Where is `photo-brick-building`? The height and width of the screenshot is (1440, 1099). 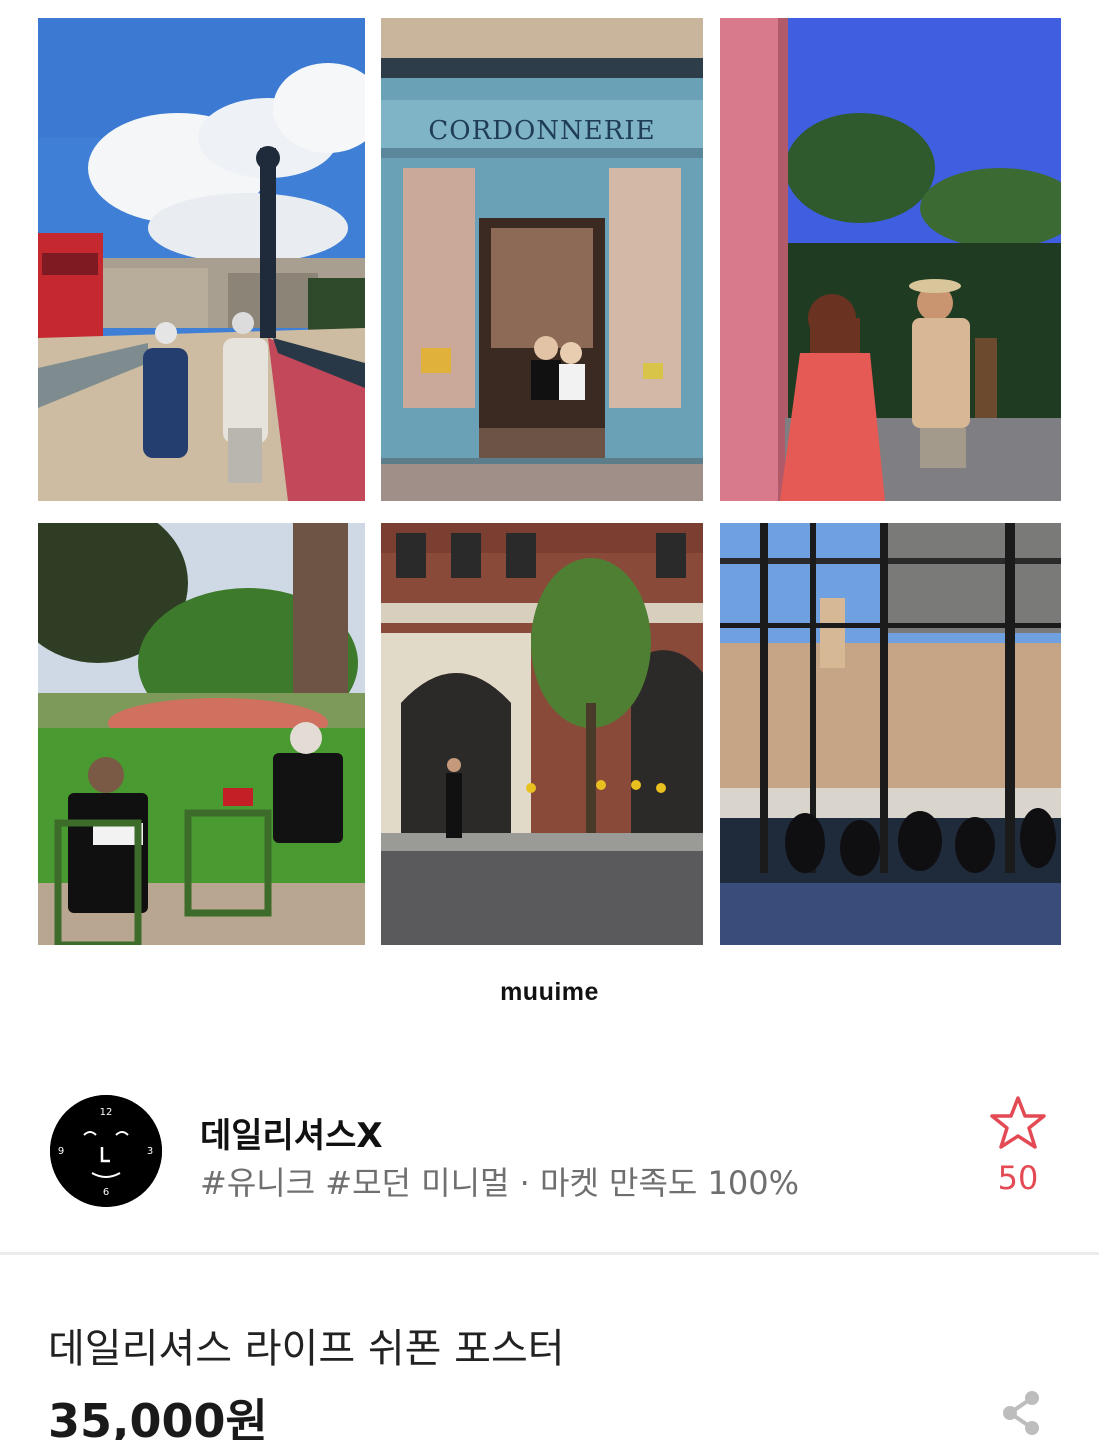 photo-brick-building is located at coordinates (542, 734).